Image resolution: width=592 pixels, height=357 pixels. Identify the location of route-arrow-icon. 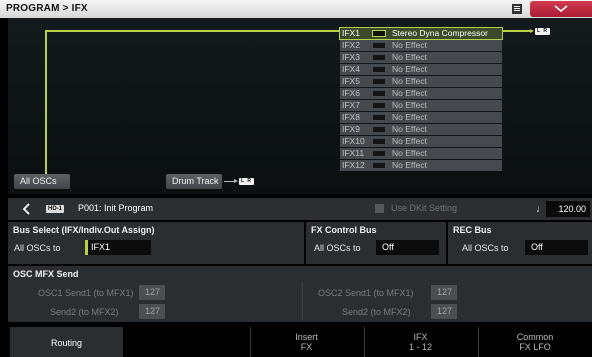
(532, 30).